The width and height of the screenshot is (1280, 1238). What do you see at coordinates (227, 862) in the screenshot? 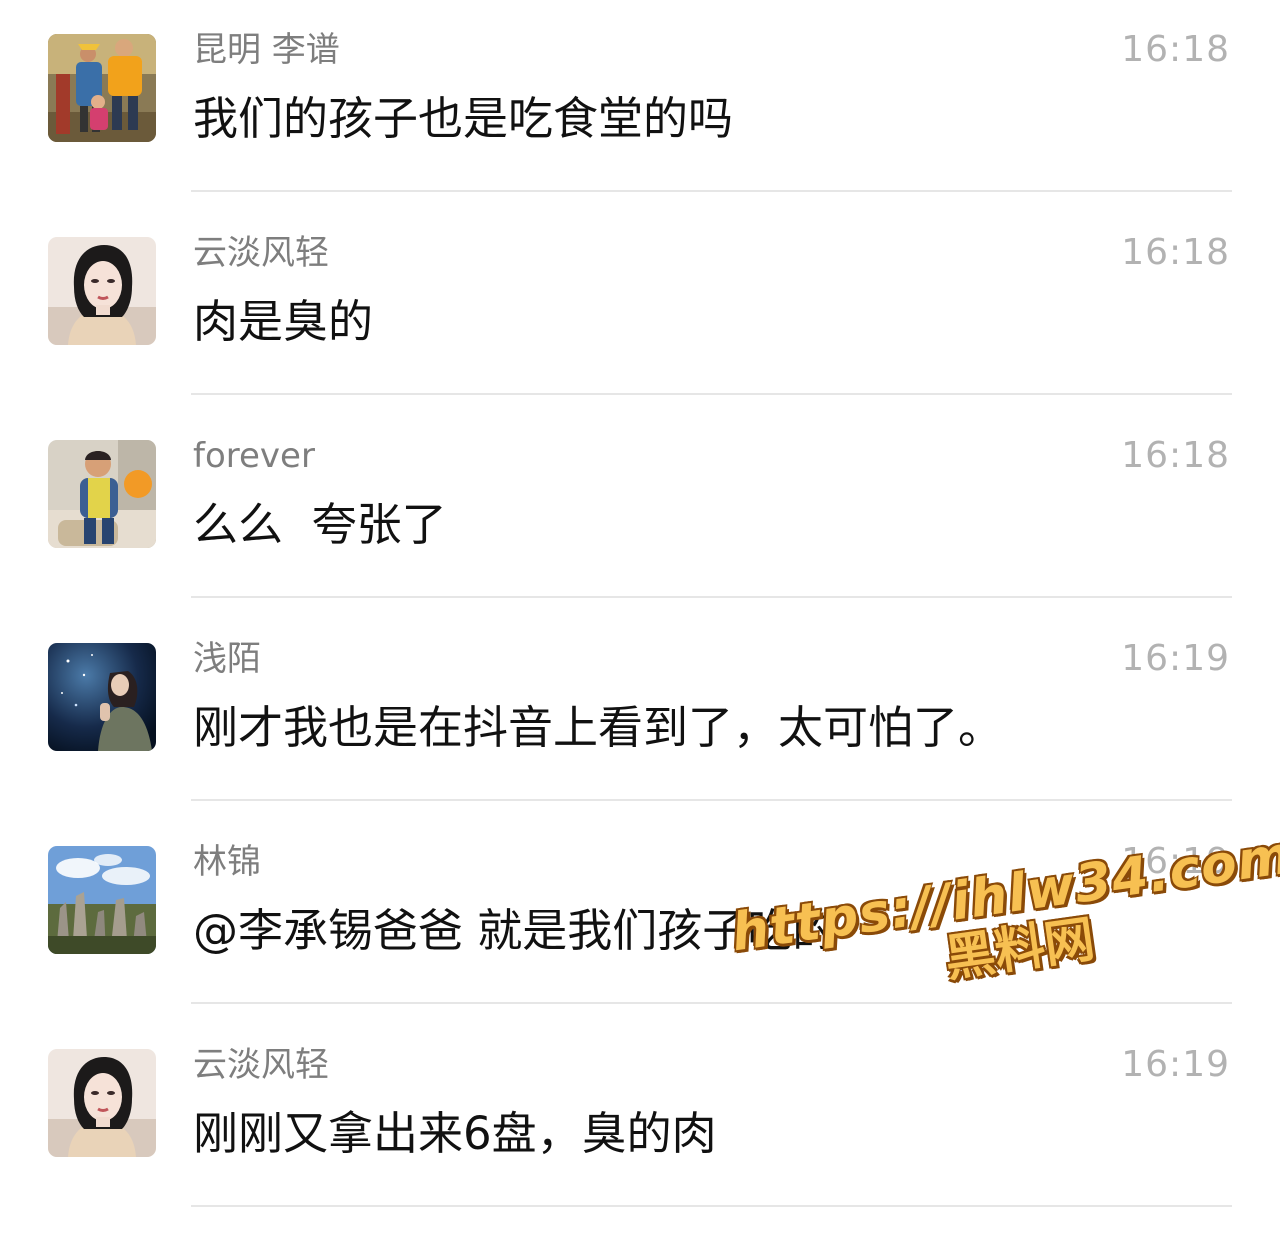
I see `sender-name: 林锦` at bounding box center [227, 862].